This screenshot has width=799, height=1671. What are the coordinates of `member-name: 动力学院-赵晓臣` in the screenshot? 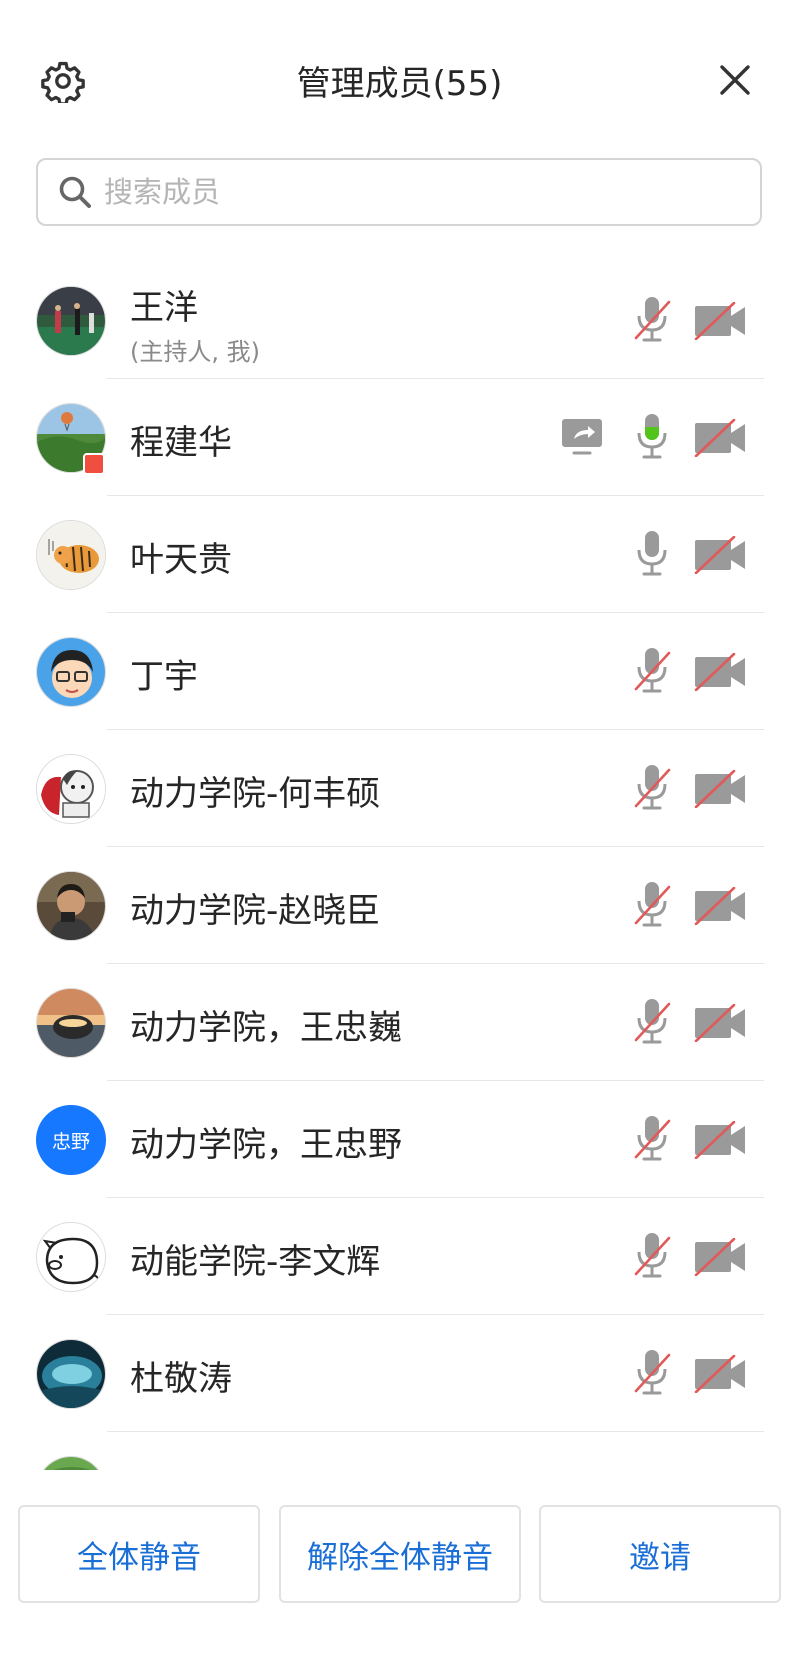 It's located at (255, 911).